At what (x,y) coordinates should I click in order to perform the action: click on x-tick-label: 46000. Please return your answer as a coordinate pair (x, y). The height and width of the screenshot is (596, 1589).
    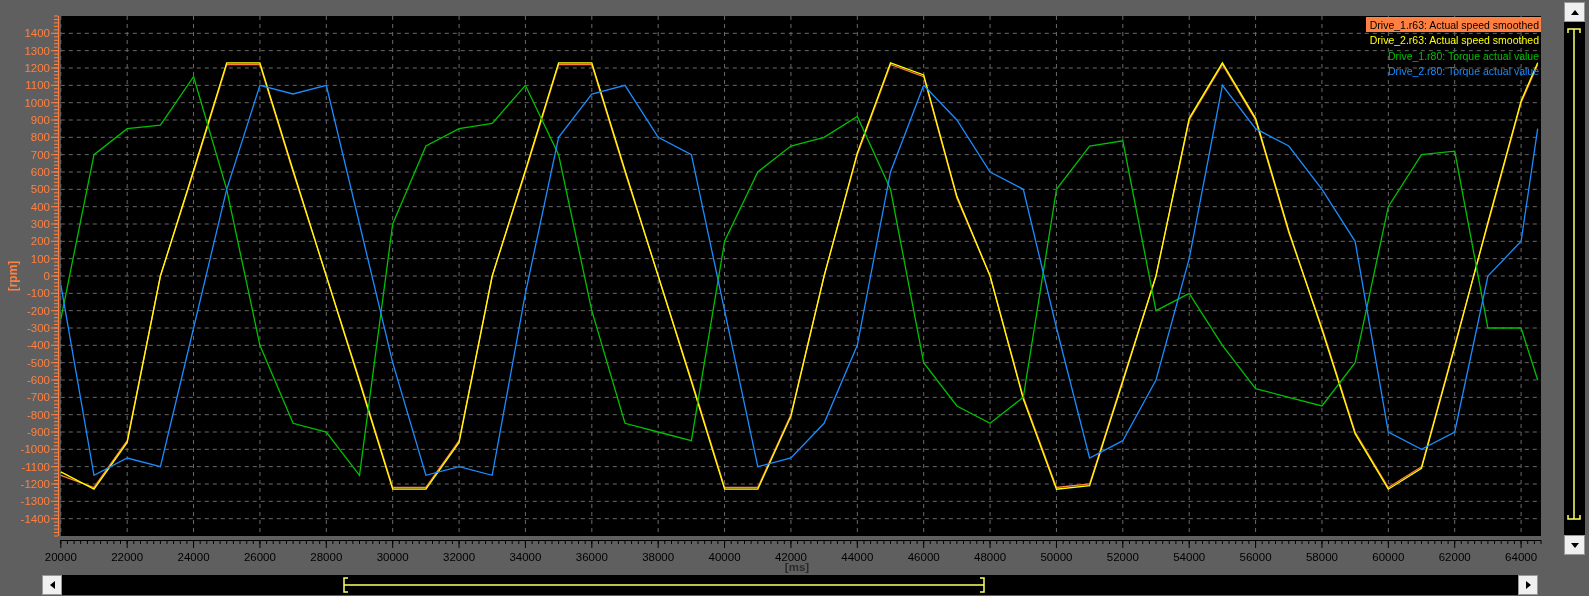
    Looking at the image, I should click on (923, 557).